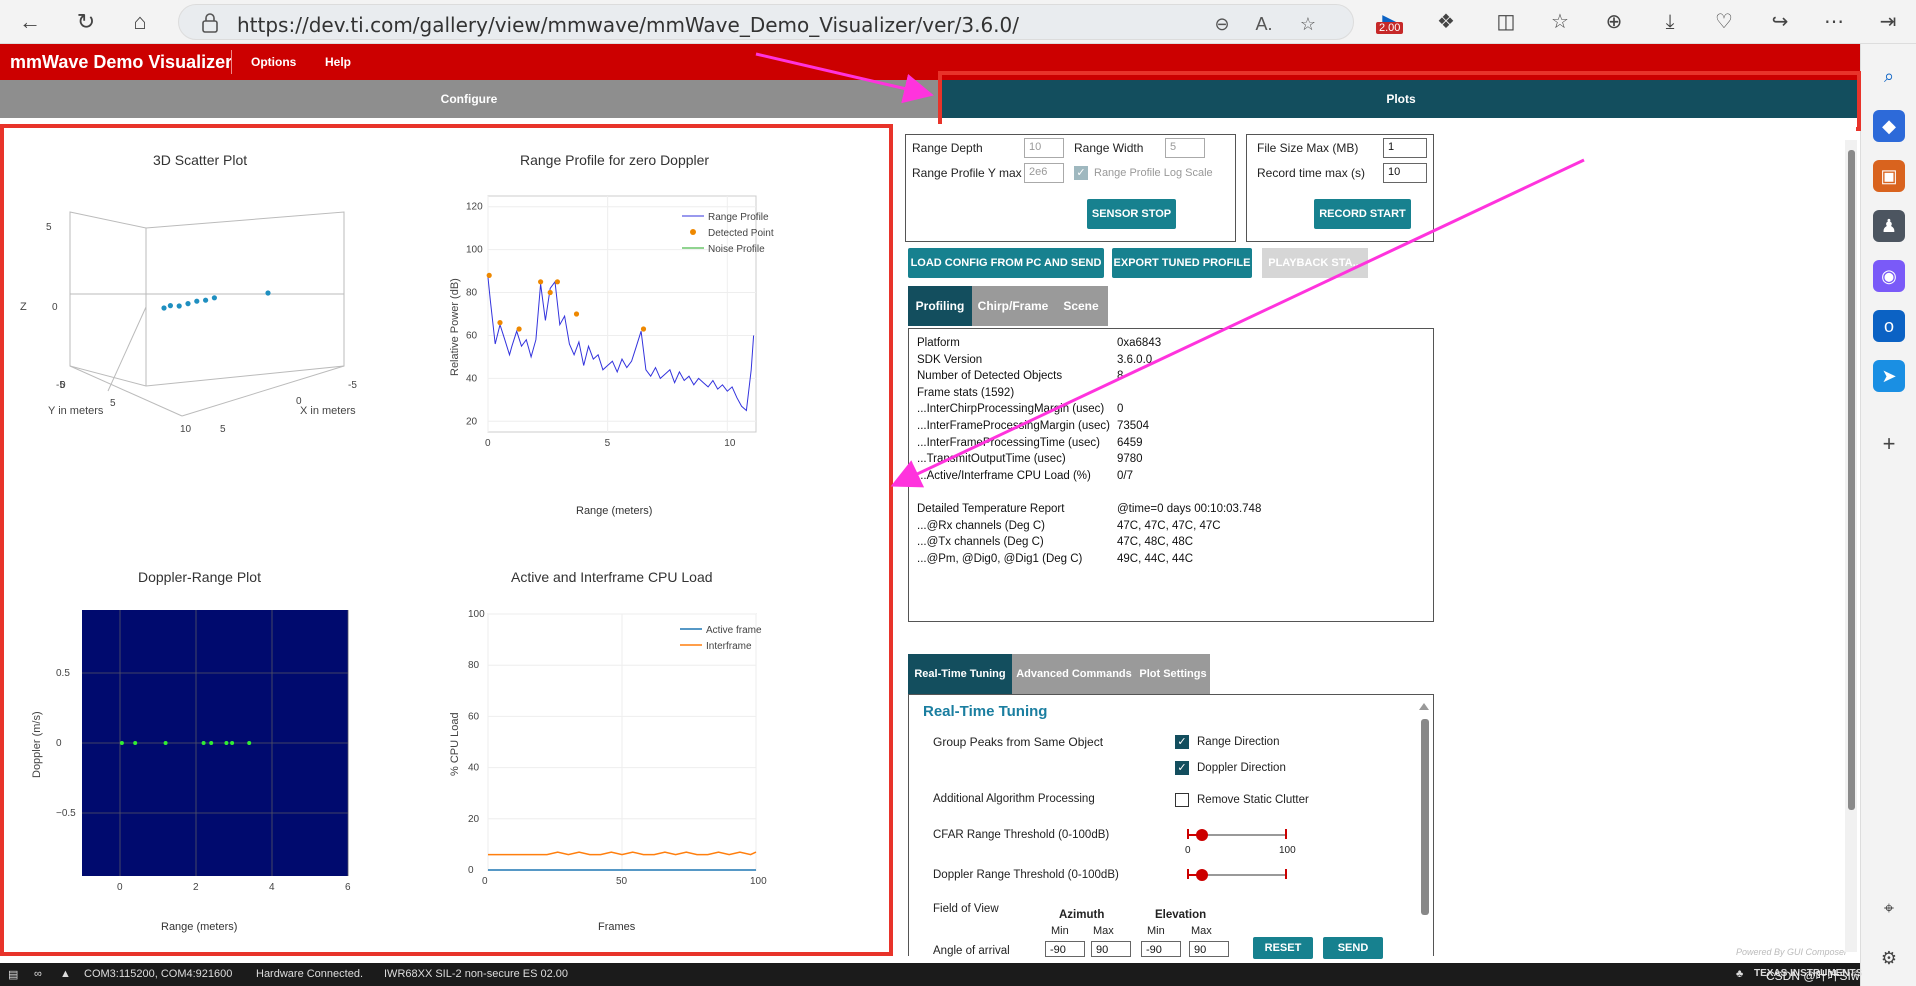  I want to click on export-profile-button: EXPORT TUNED PROFILE, so click(1182, 263).